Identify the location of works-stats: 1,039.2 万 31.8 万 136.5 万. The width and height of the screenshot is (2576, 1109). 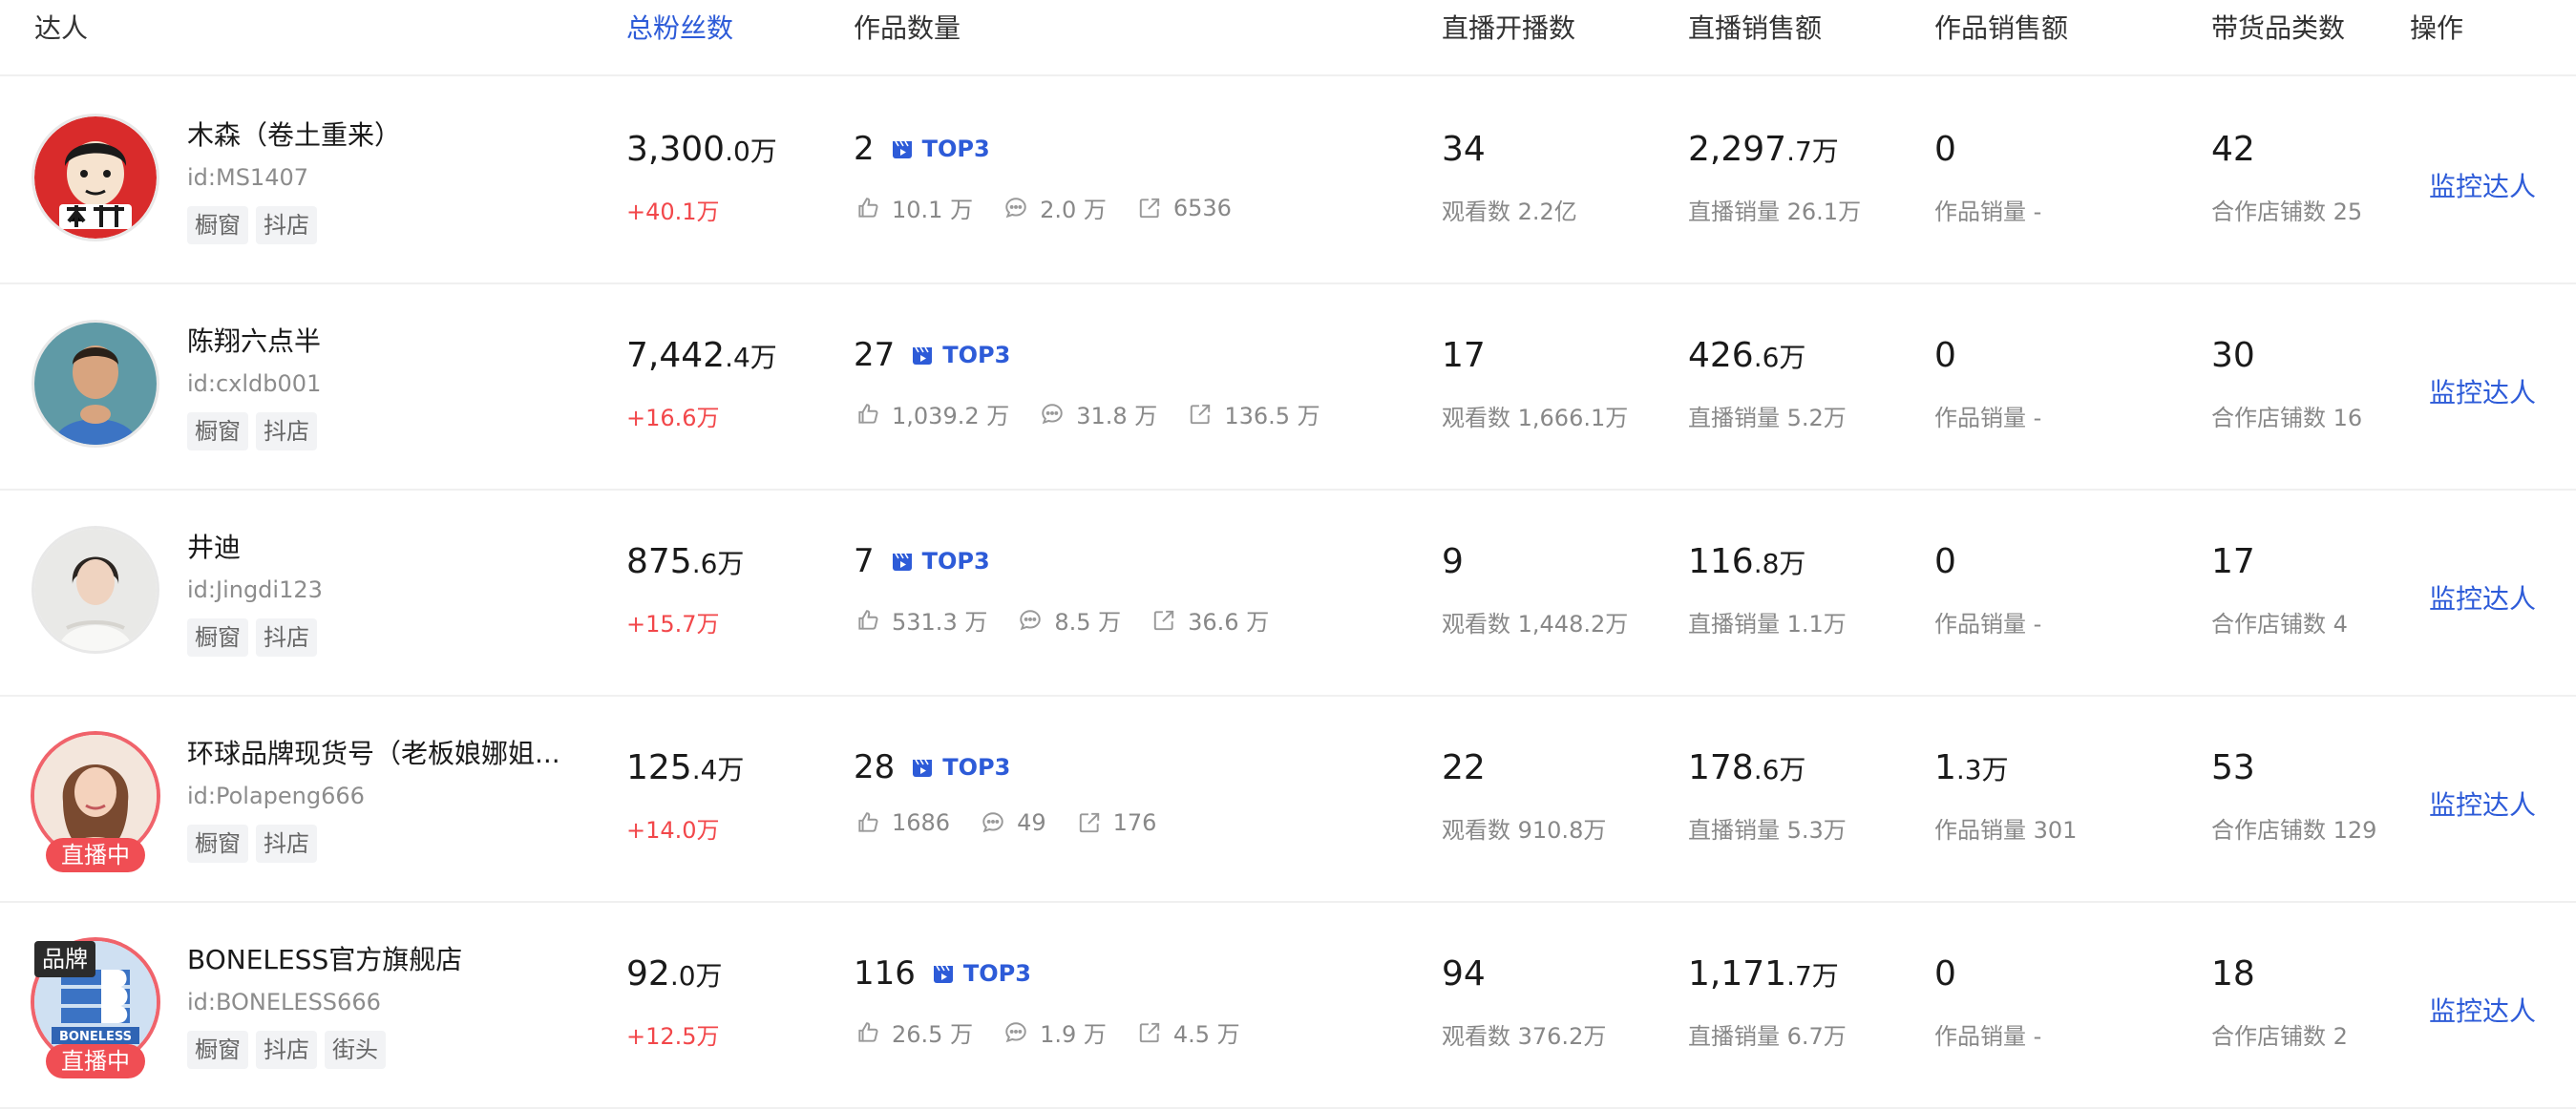
(1087, 413).